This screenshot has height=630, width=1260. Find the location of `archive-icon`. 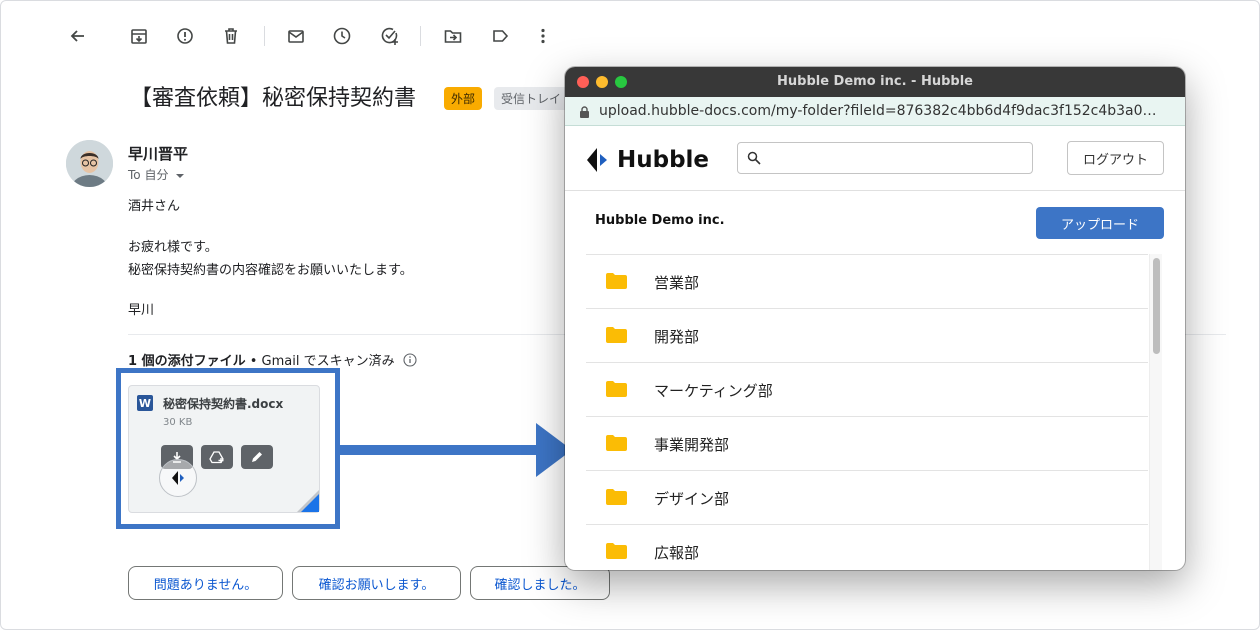

archive-icon is located at coordinates (139, 36).